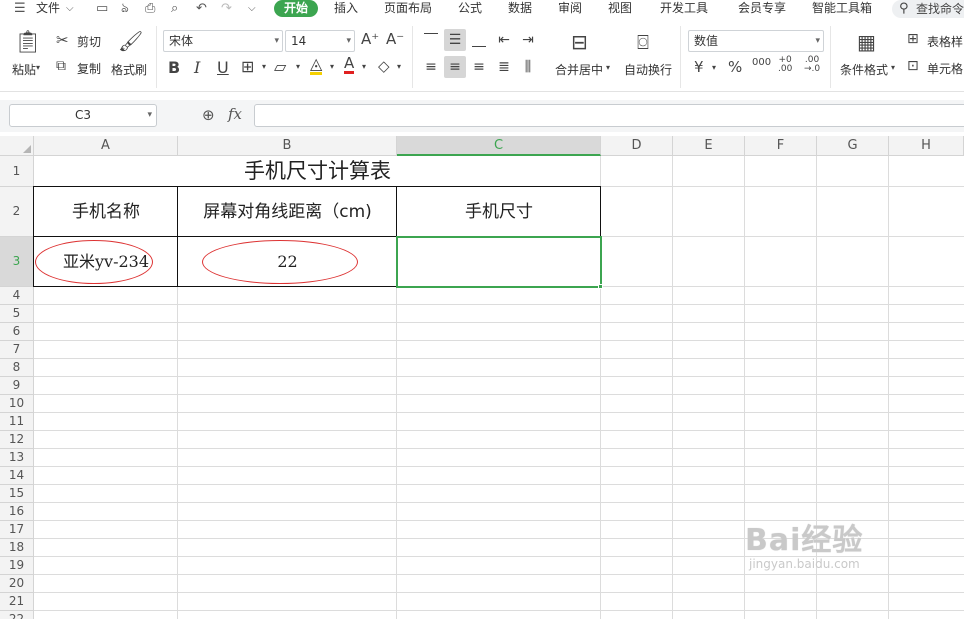 The width and height of the screenshot is (964, 619). What do you see at coordinates (528, 67) in the screenshot?
I see `distributed-align-icon: ⫼` at bounding box center [528, 67].